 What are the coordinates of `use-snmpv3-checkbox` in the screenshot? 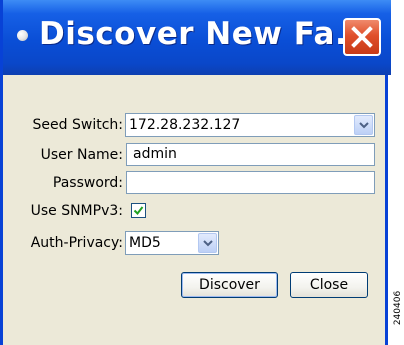 It's located at (138, 210).